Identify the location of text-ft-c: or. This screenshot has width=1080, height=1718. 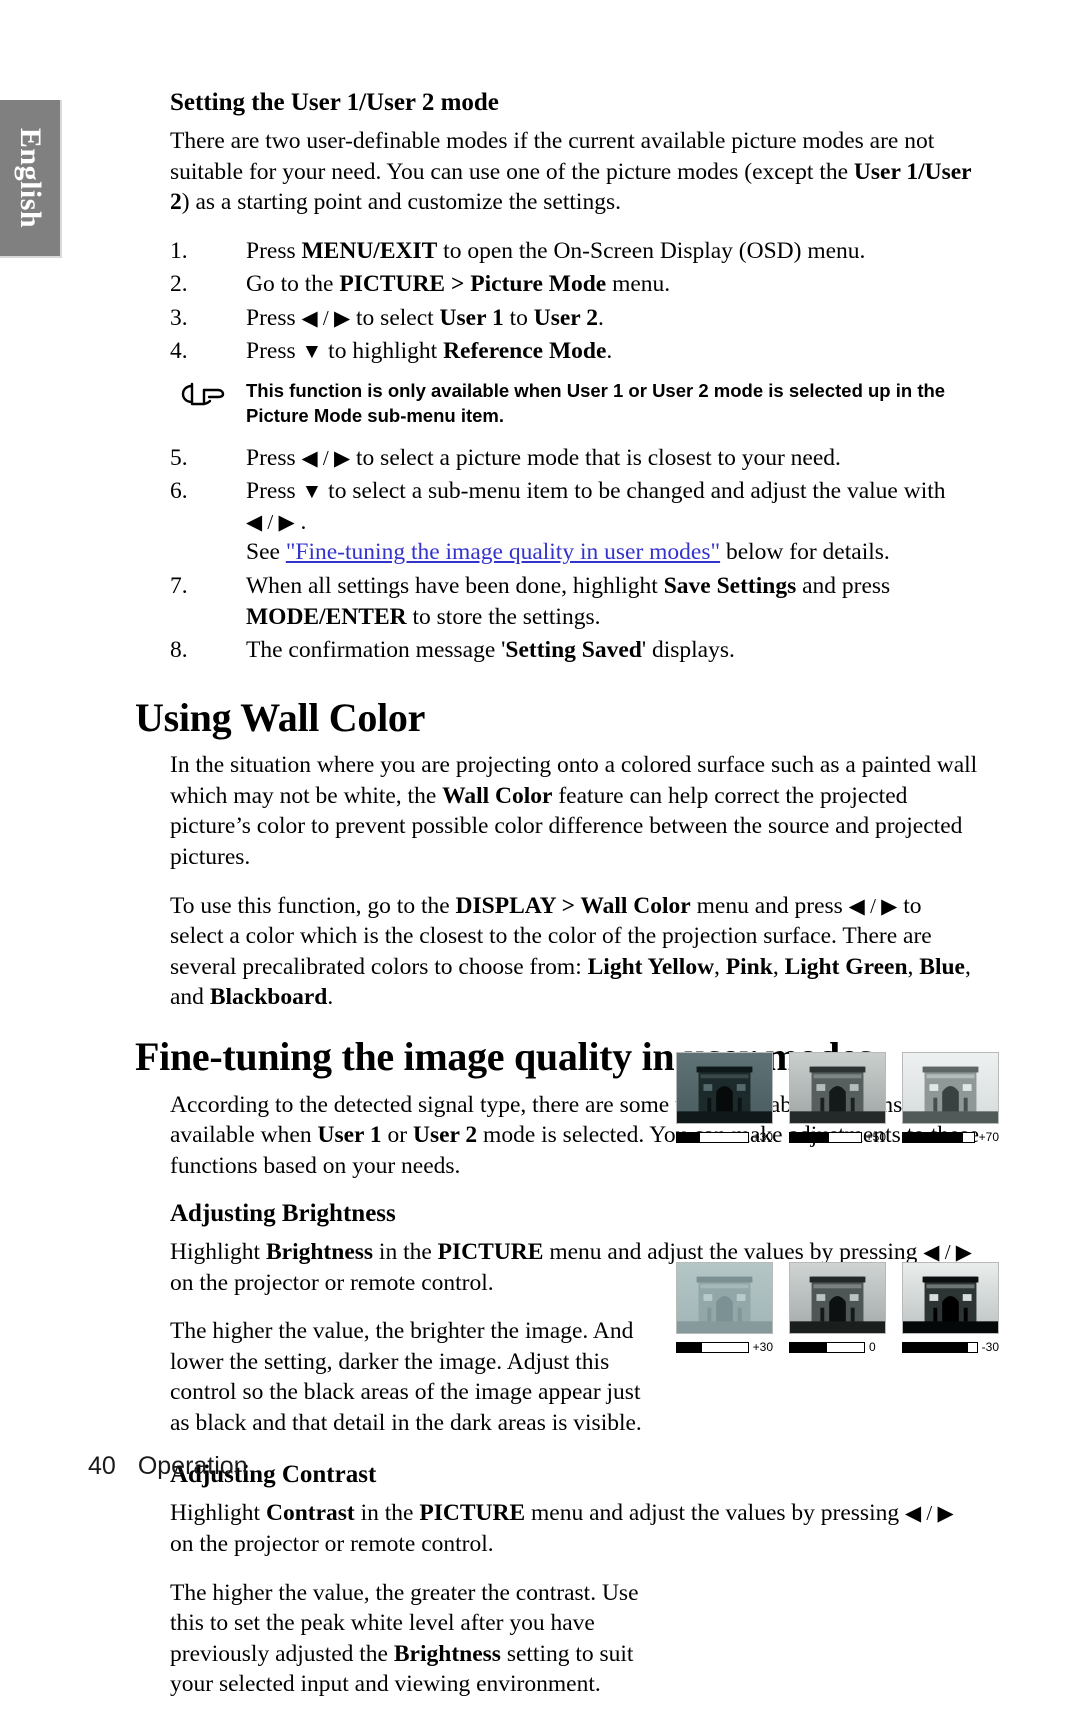
(397, 1135).